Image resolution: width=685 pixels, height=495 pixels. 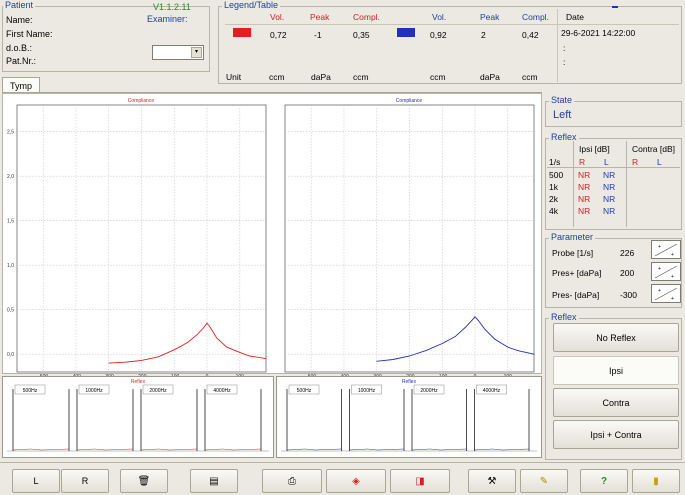 What do you see at coordinates (553, 187) in the screenshot?
I see `reflex-row-1k-freq: 1k` at bounding box center [553, 187].